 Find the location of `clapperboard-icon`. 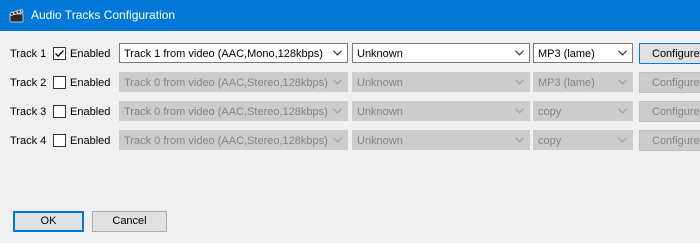

clapperboard-icon is located at coordinates (16, 16).